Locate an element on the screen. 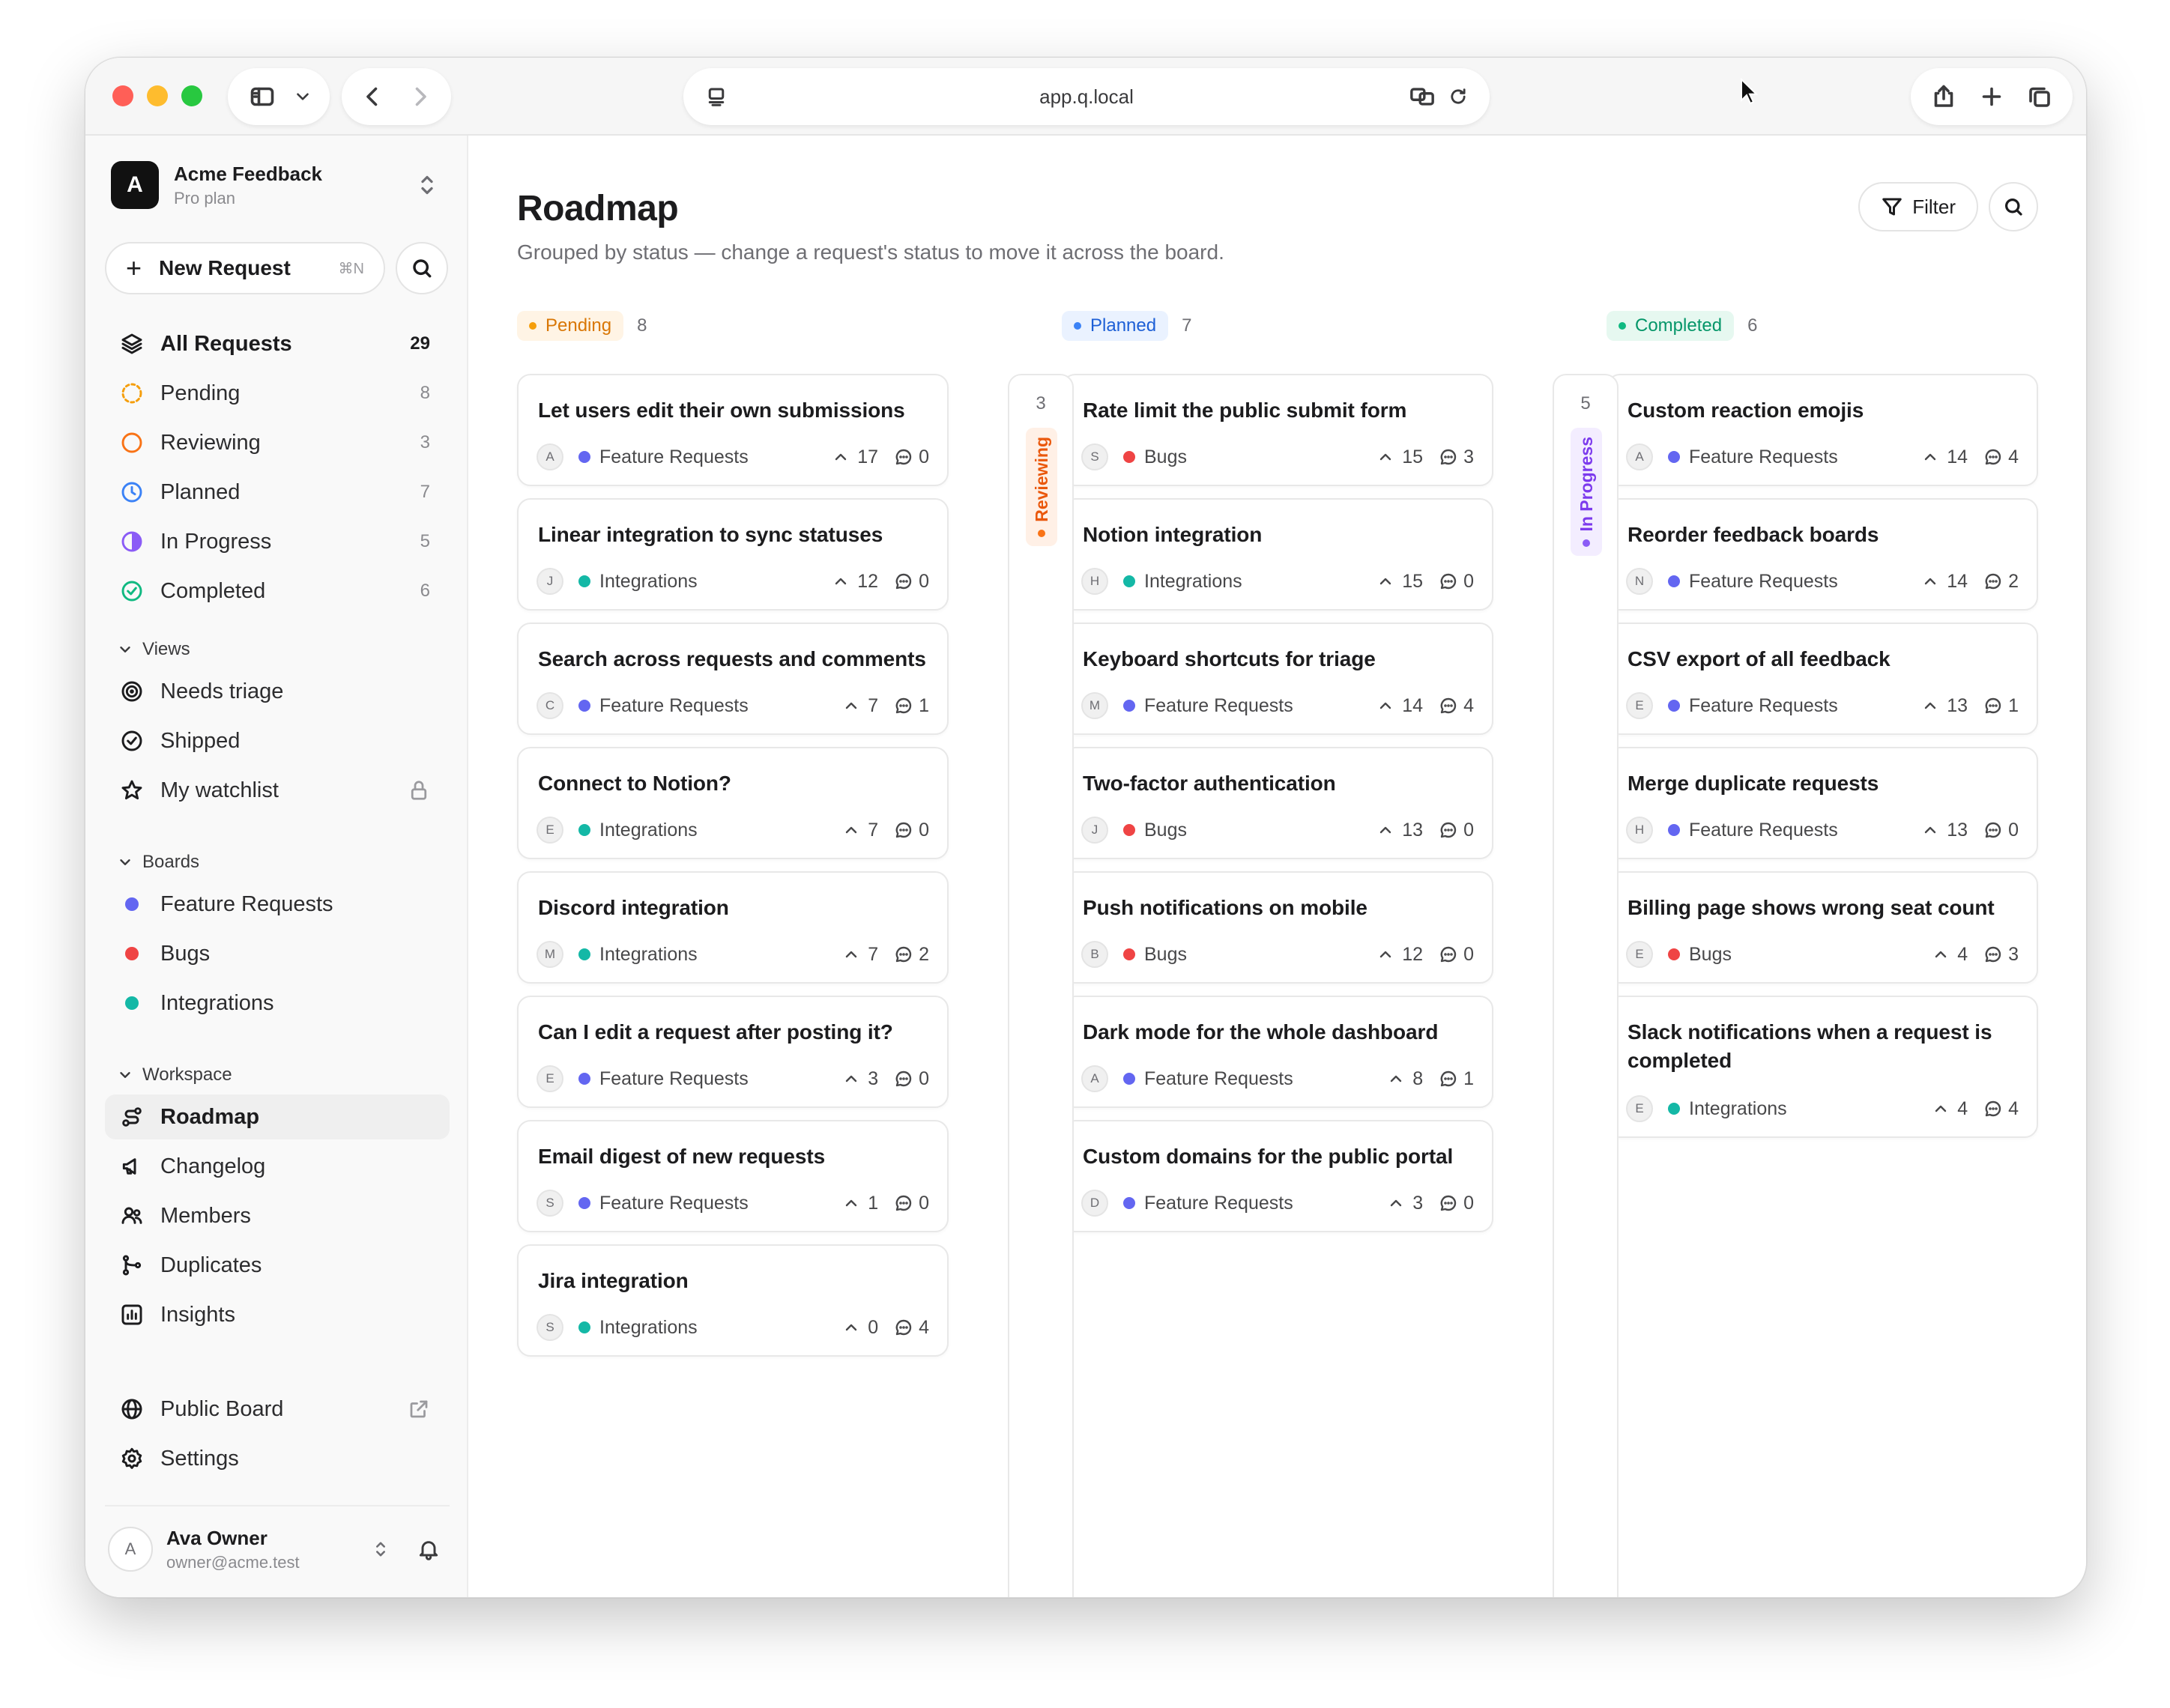 The height and width of the screenshot is (1708, 2170). vote-count: 3 is located at coordinates (873, 1078).